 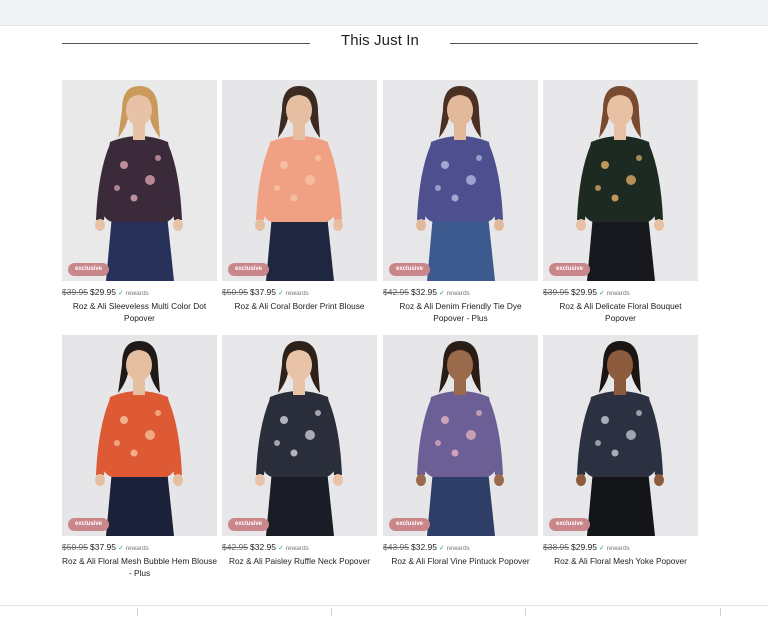 What do you see at coordinates (380, 40) in the screenshot?
I see `section-title: This Just In` at bounding box center [380, 40].